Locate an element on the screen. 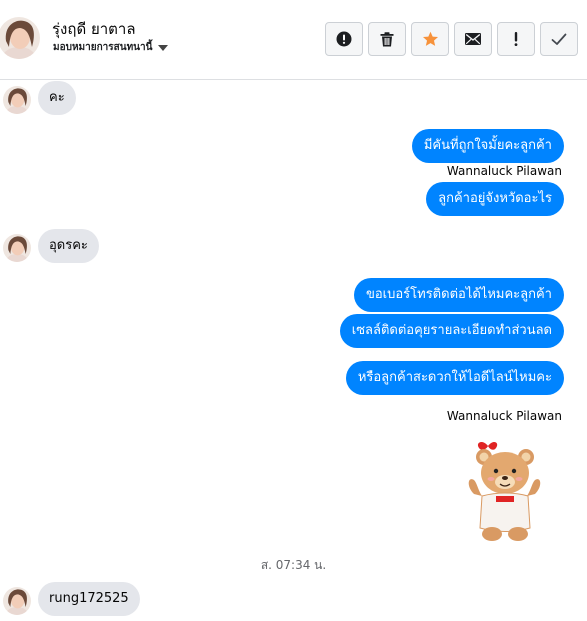 The height and width of the screenshot is (621, 587). incoming-message: คะ is located at coordinates (57, 98).